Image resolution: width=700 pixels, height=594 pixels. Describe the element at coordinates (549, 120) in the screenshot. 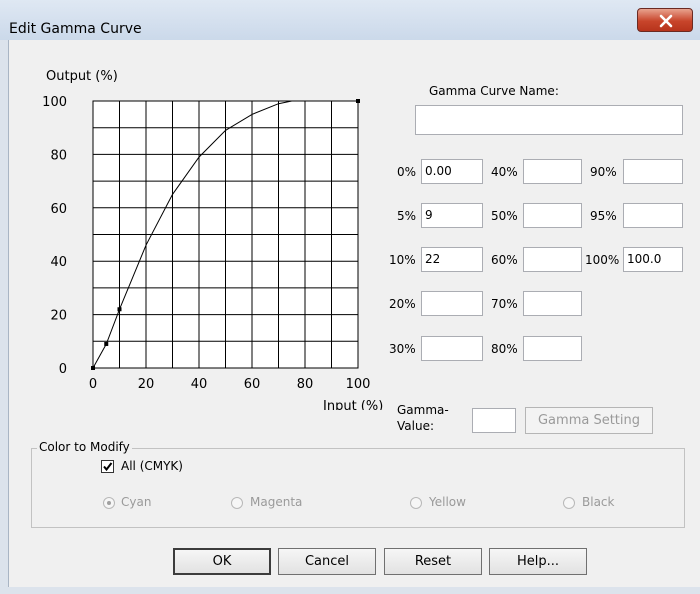

I see `gamma-curve-name-field` at that location.